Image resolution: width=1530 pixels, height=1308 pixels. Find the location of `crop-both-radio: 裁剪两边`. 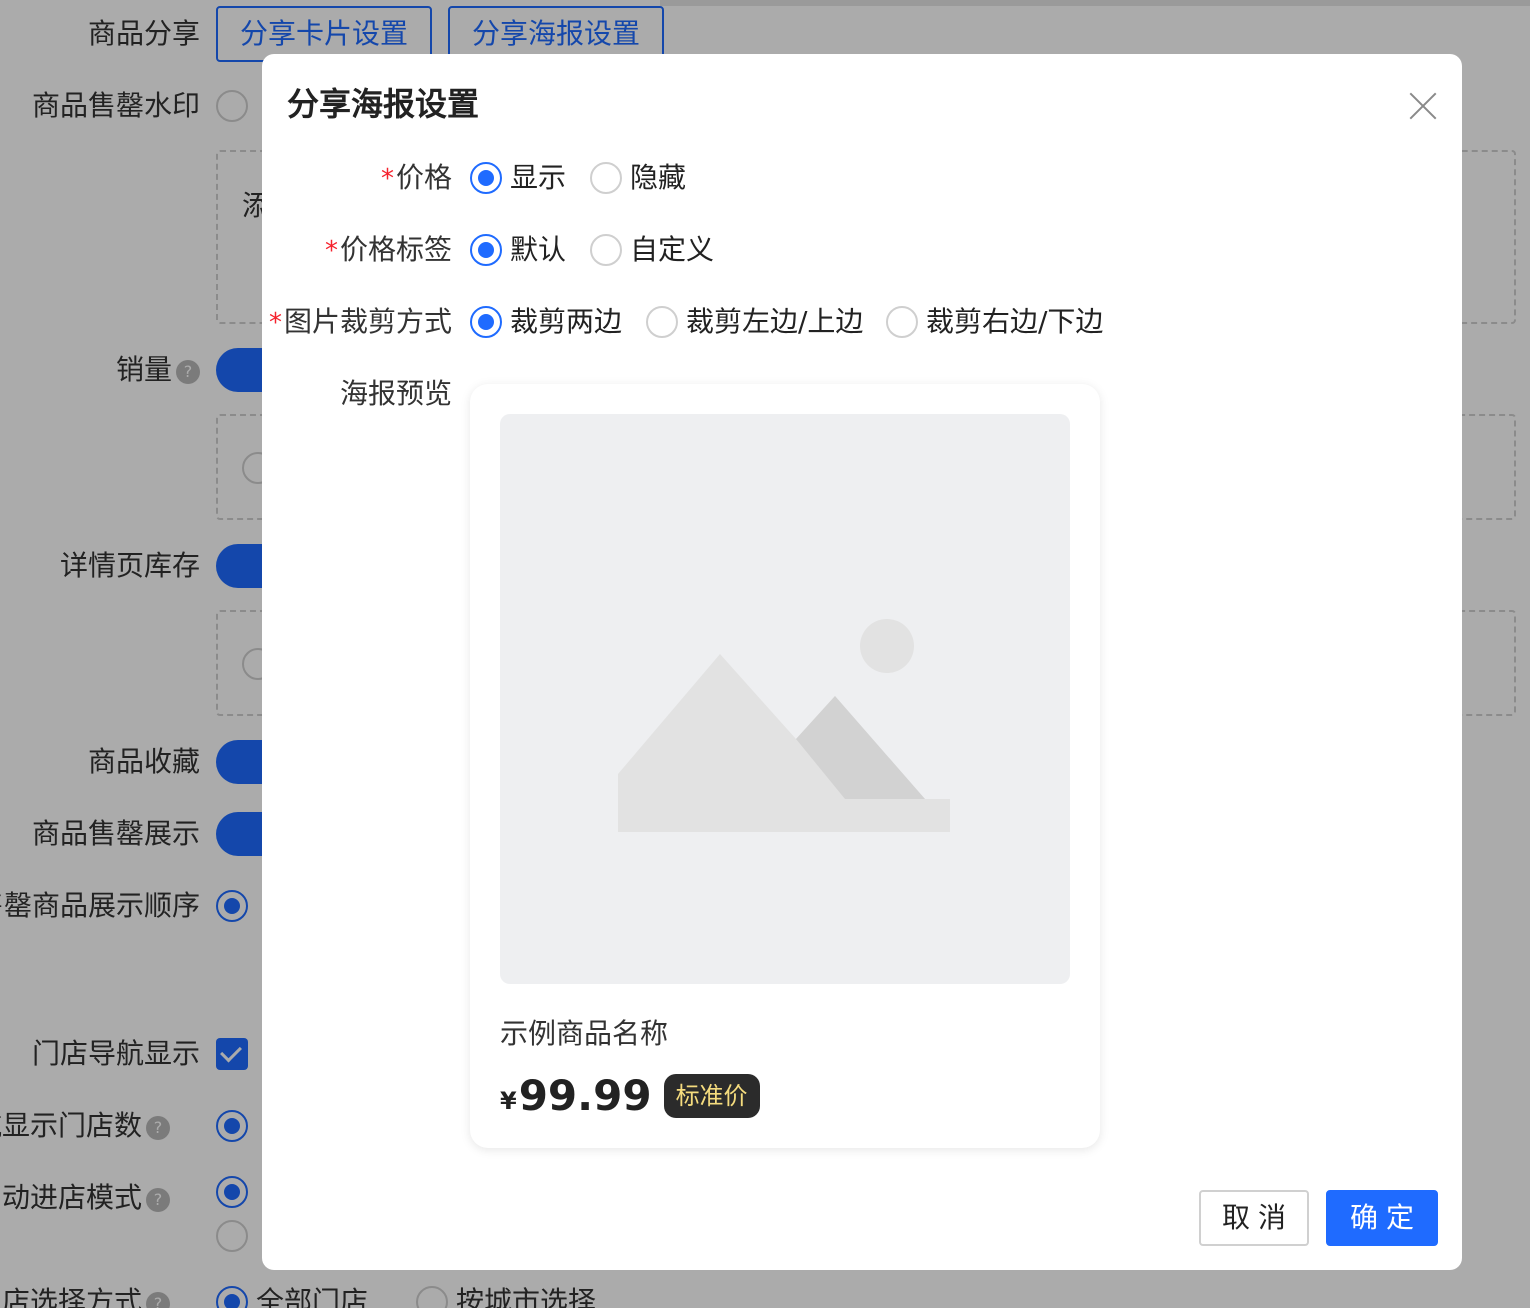

crop-both-radio: 裁剪两边 is located at coordinates (546, 322).